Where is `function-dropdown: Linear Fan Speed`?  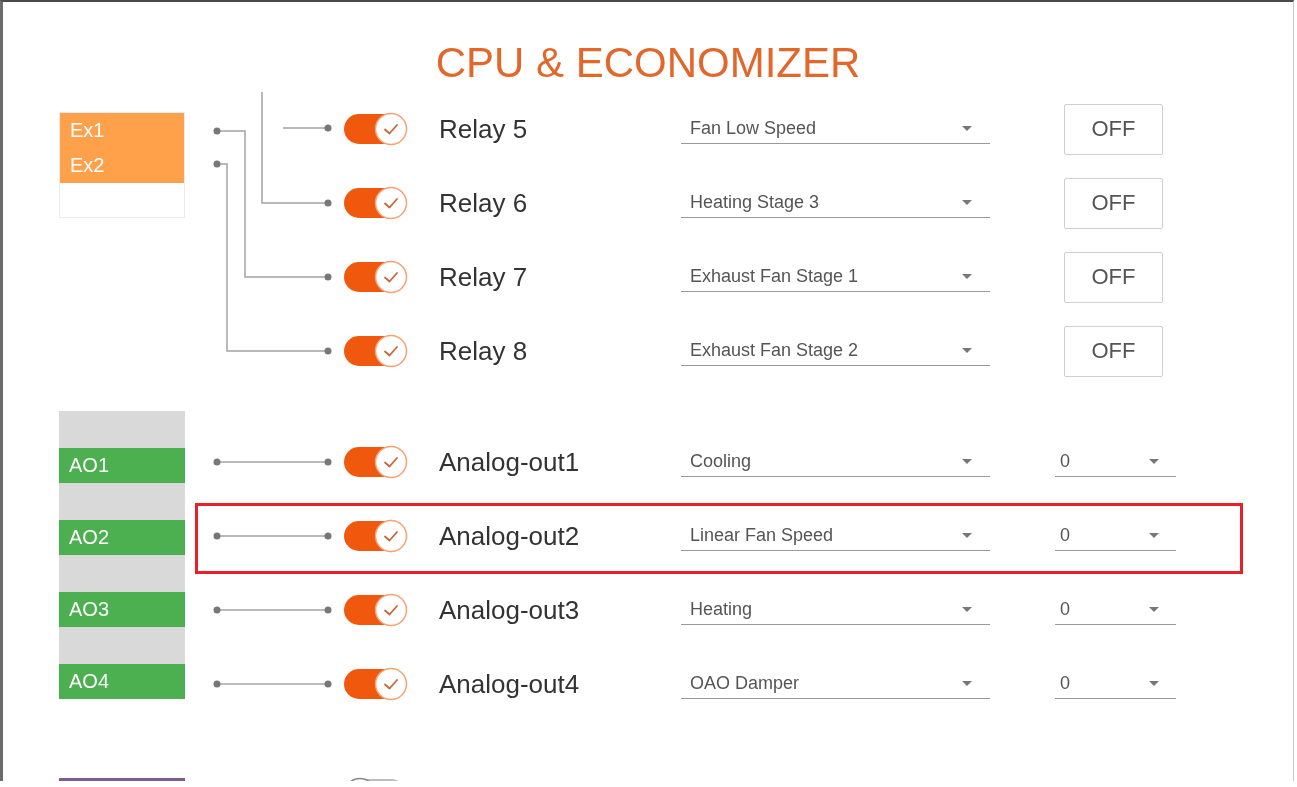
function-dropdown: Linear Fan Speed is located at coordinates (835, 536).